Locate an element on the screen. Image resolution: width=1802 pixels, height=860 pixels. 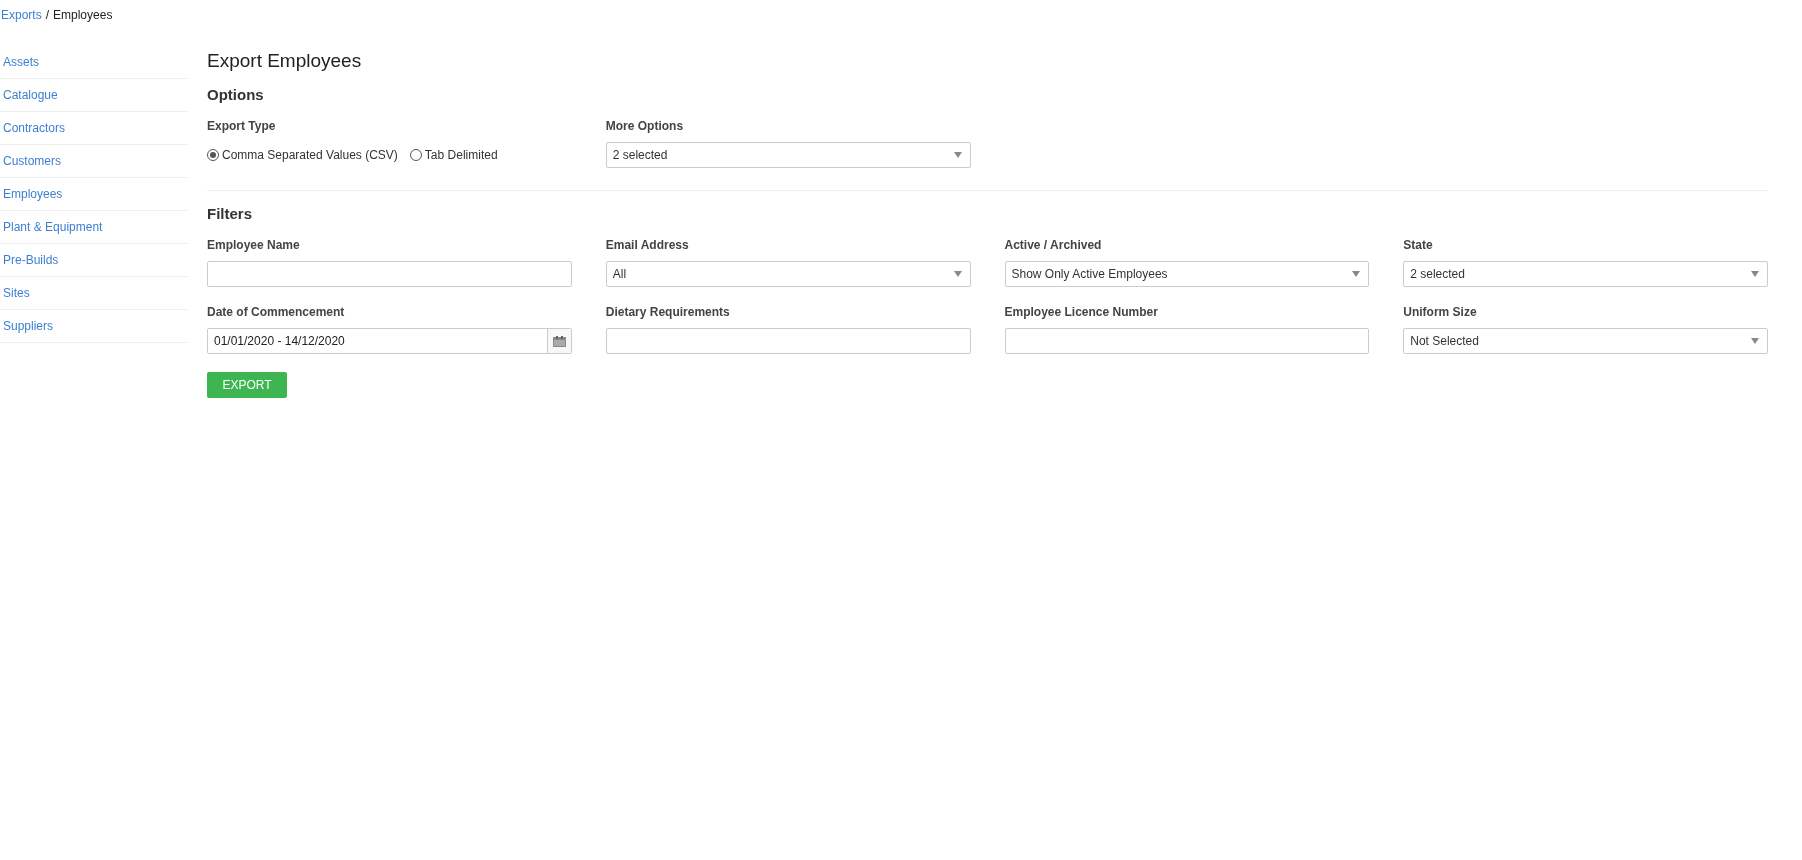
sidebar-item: Assets is located at coordinates (94, 62).